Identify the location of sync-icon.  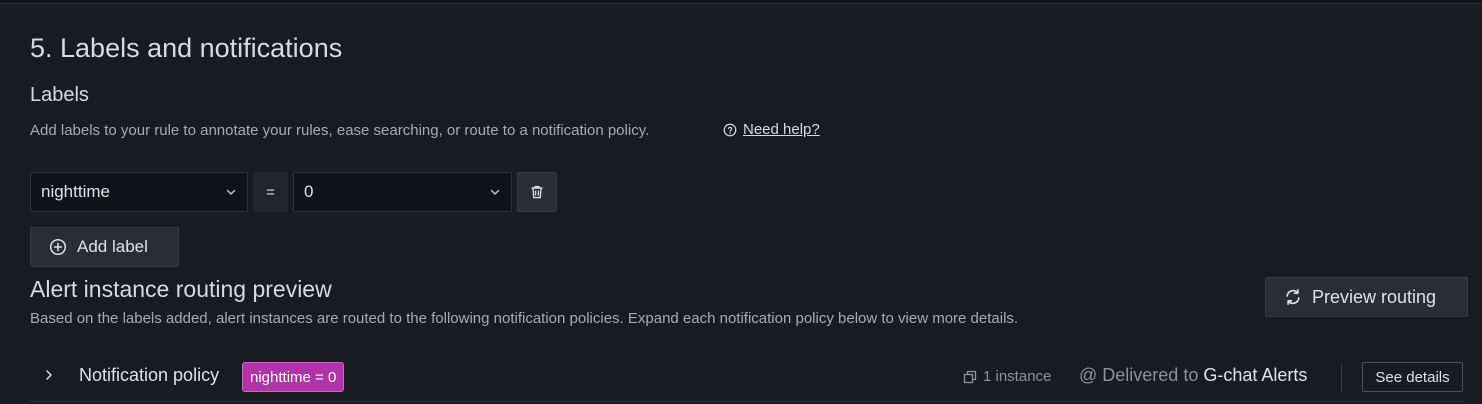
(1293, 297).